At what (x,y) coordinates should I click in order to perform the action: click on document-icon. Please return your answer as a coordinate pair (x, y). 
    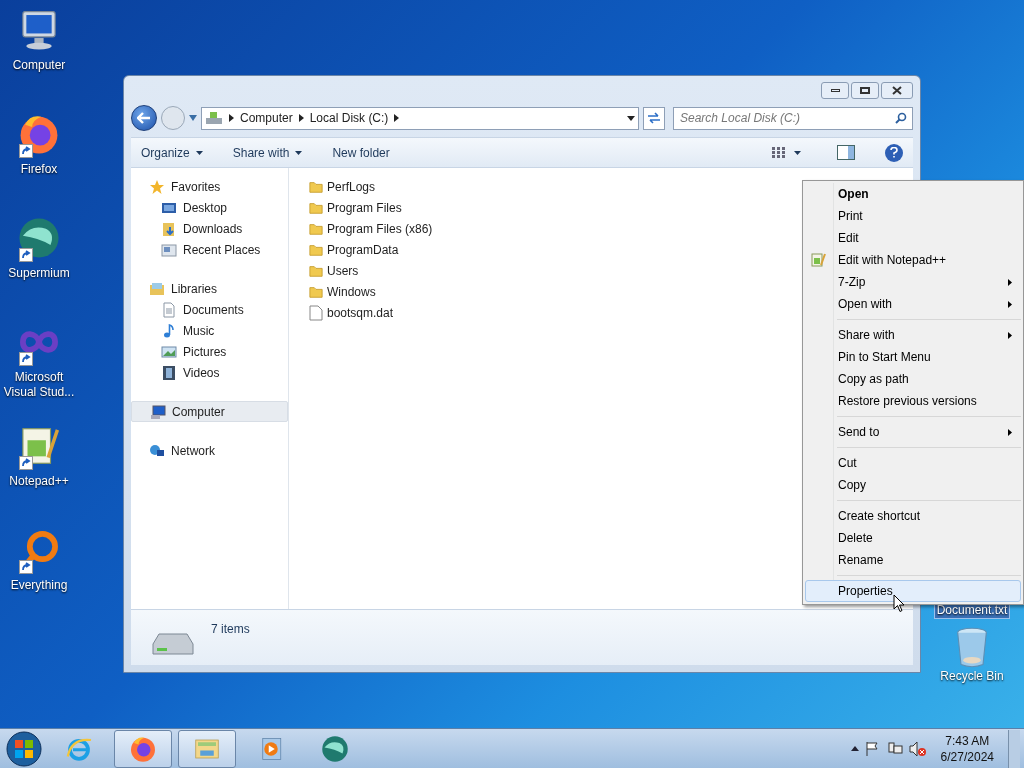
    Looking at the image, I should click on (316, 312).